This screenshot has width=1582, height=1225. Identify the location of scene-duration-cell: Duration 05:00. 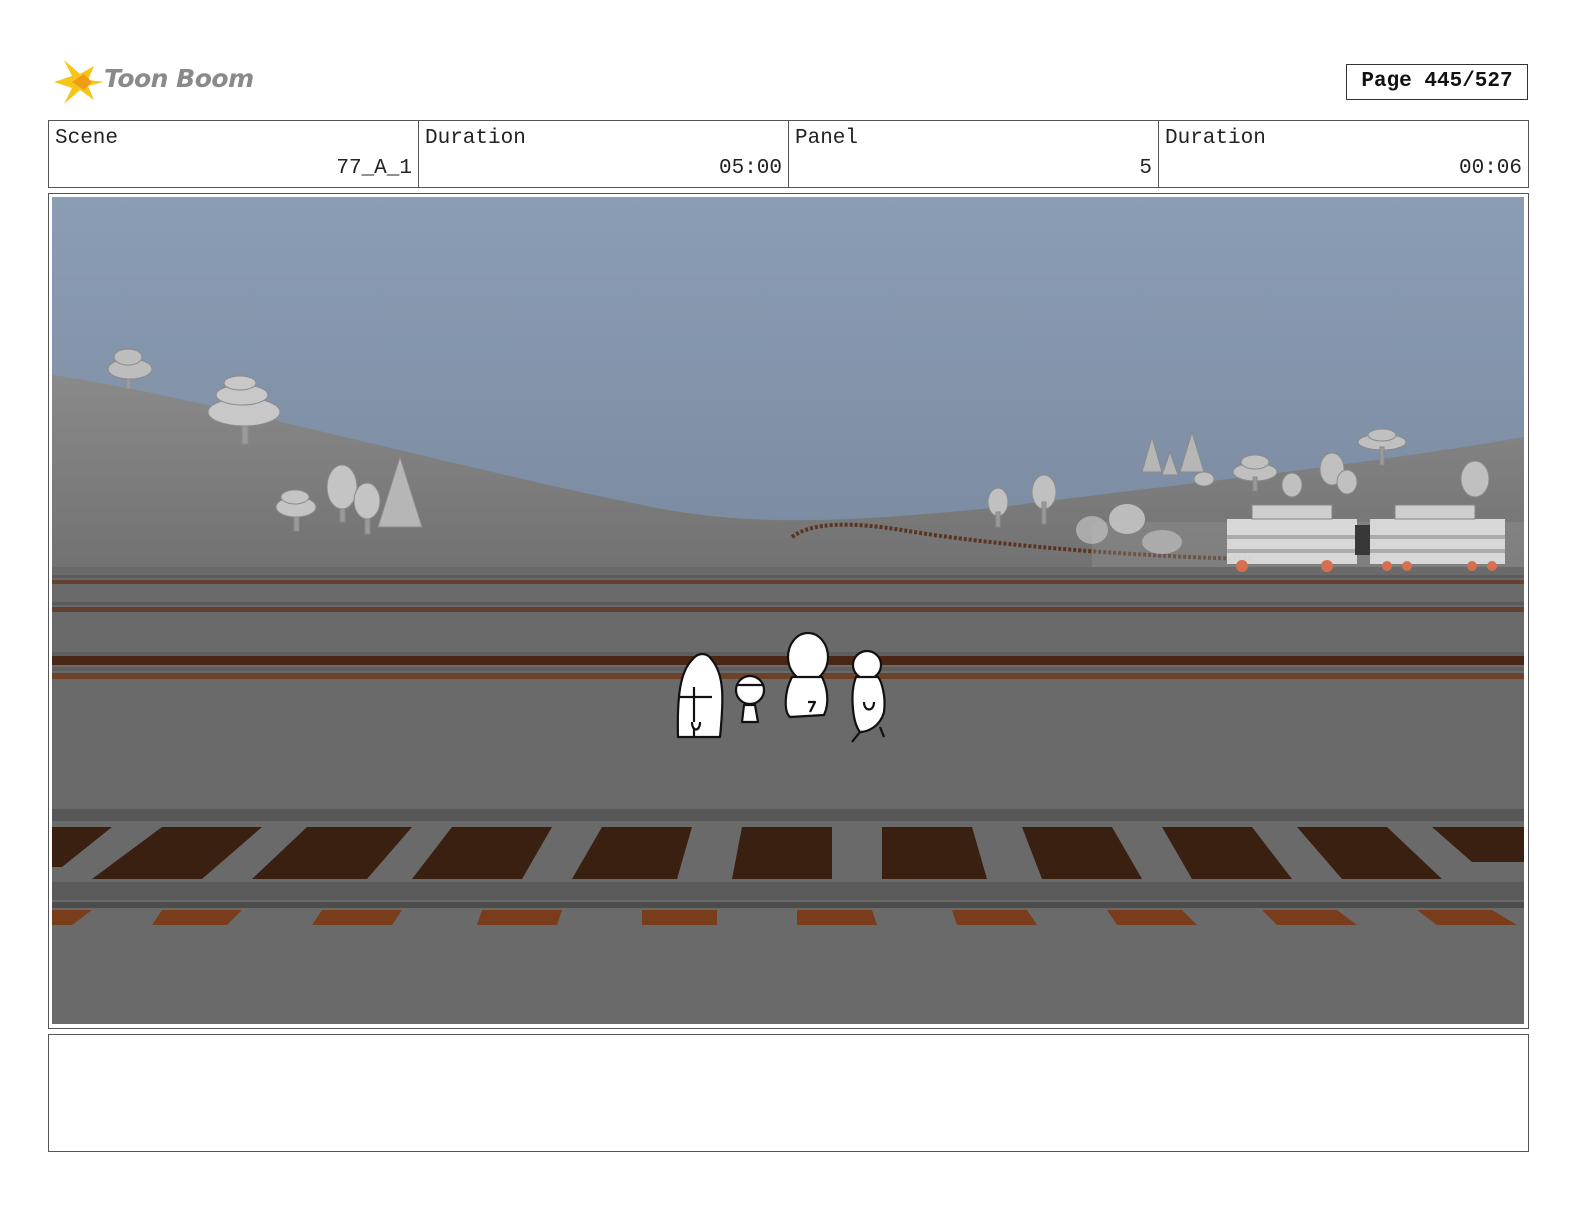
(604, 154).